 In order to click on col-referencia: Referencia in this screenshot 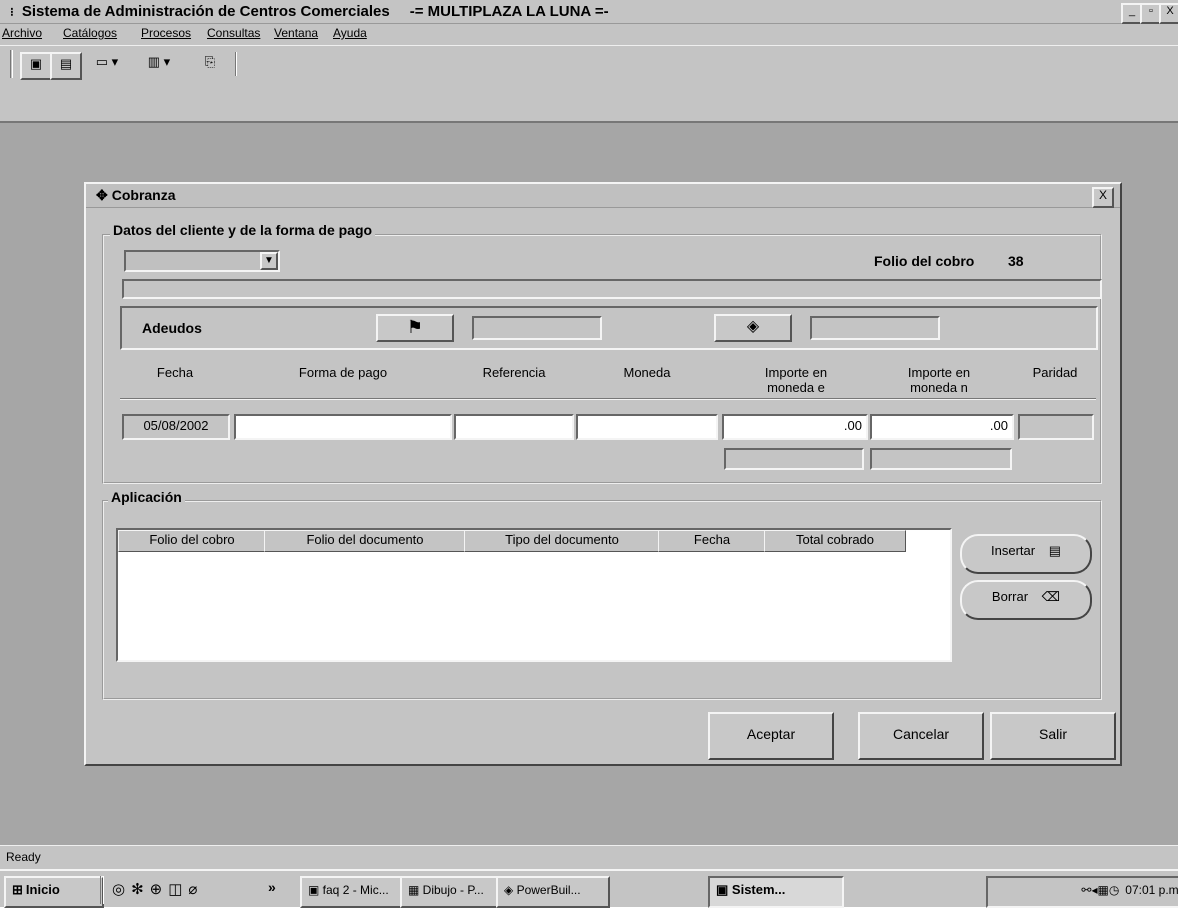, I will do `click(514, 372)`.